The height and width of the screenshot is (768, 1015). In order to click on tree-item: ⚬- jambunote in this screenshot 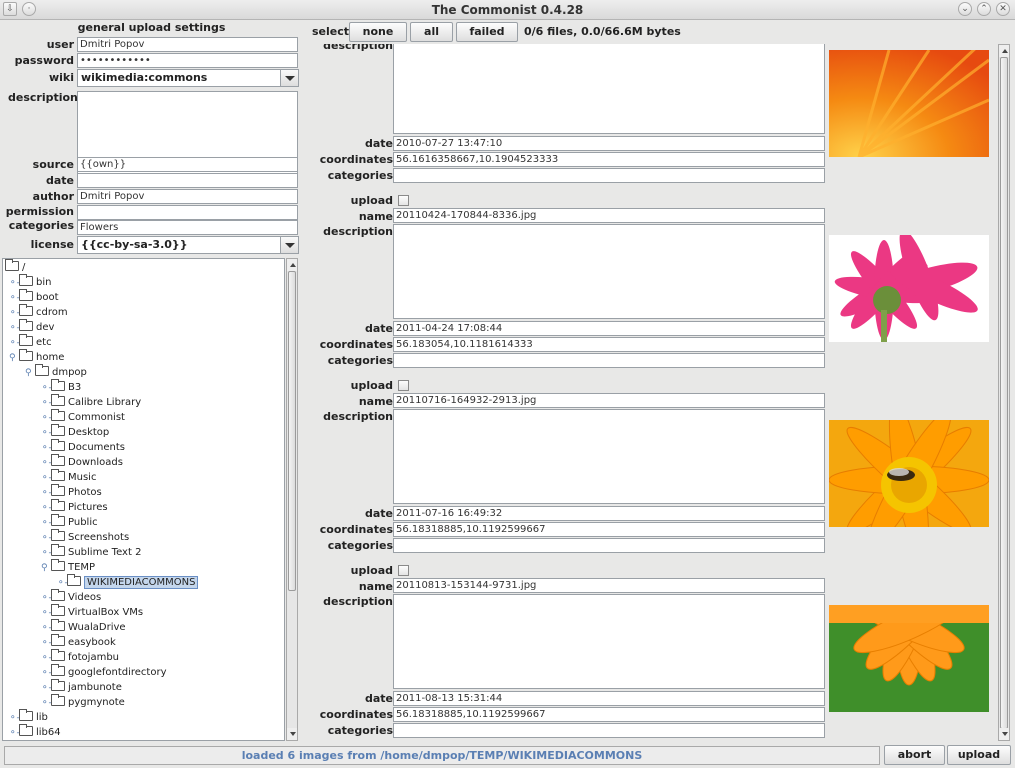, I will do `click(81, 687)`.